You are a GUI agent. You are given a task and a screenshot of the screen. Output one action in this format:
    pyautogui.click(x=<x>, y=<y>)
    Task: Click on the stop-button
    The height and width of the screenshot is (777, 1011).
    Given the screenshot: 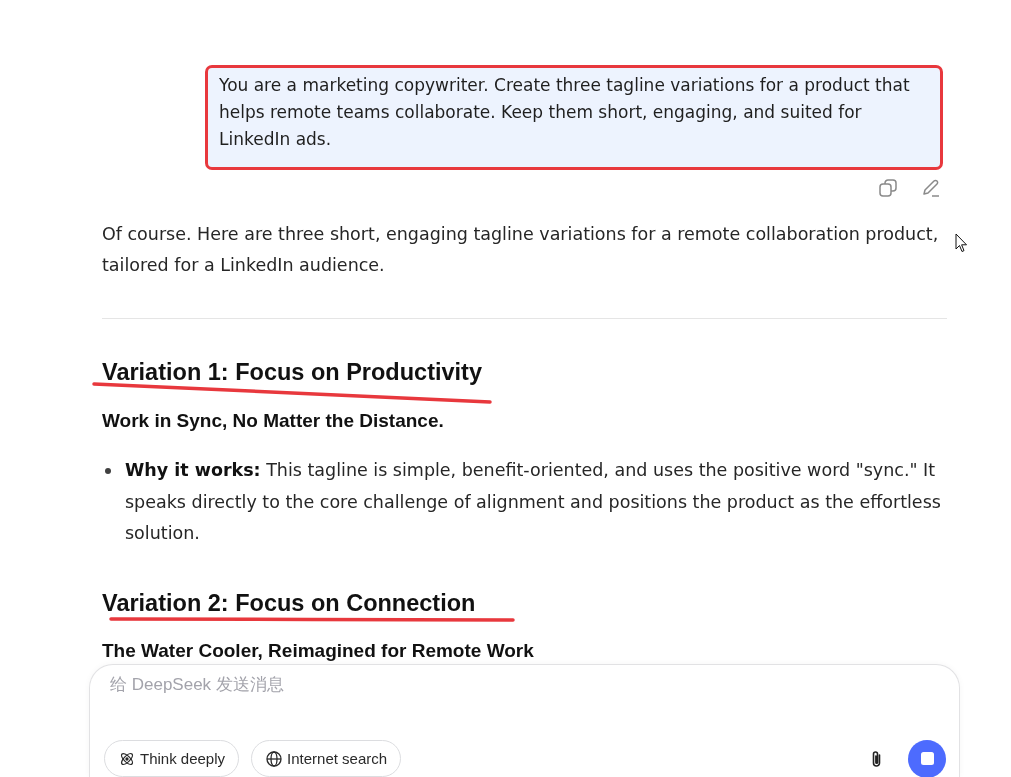 What is the action you would take?
    pyautogui.click(x=927, y=758)
    